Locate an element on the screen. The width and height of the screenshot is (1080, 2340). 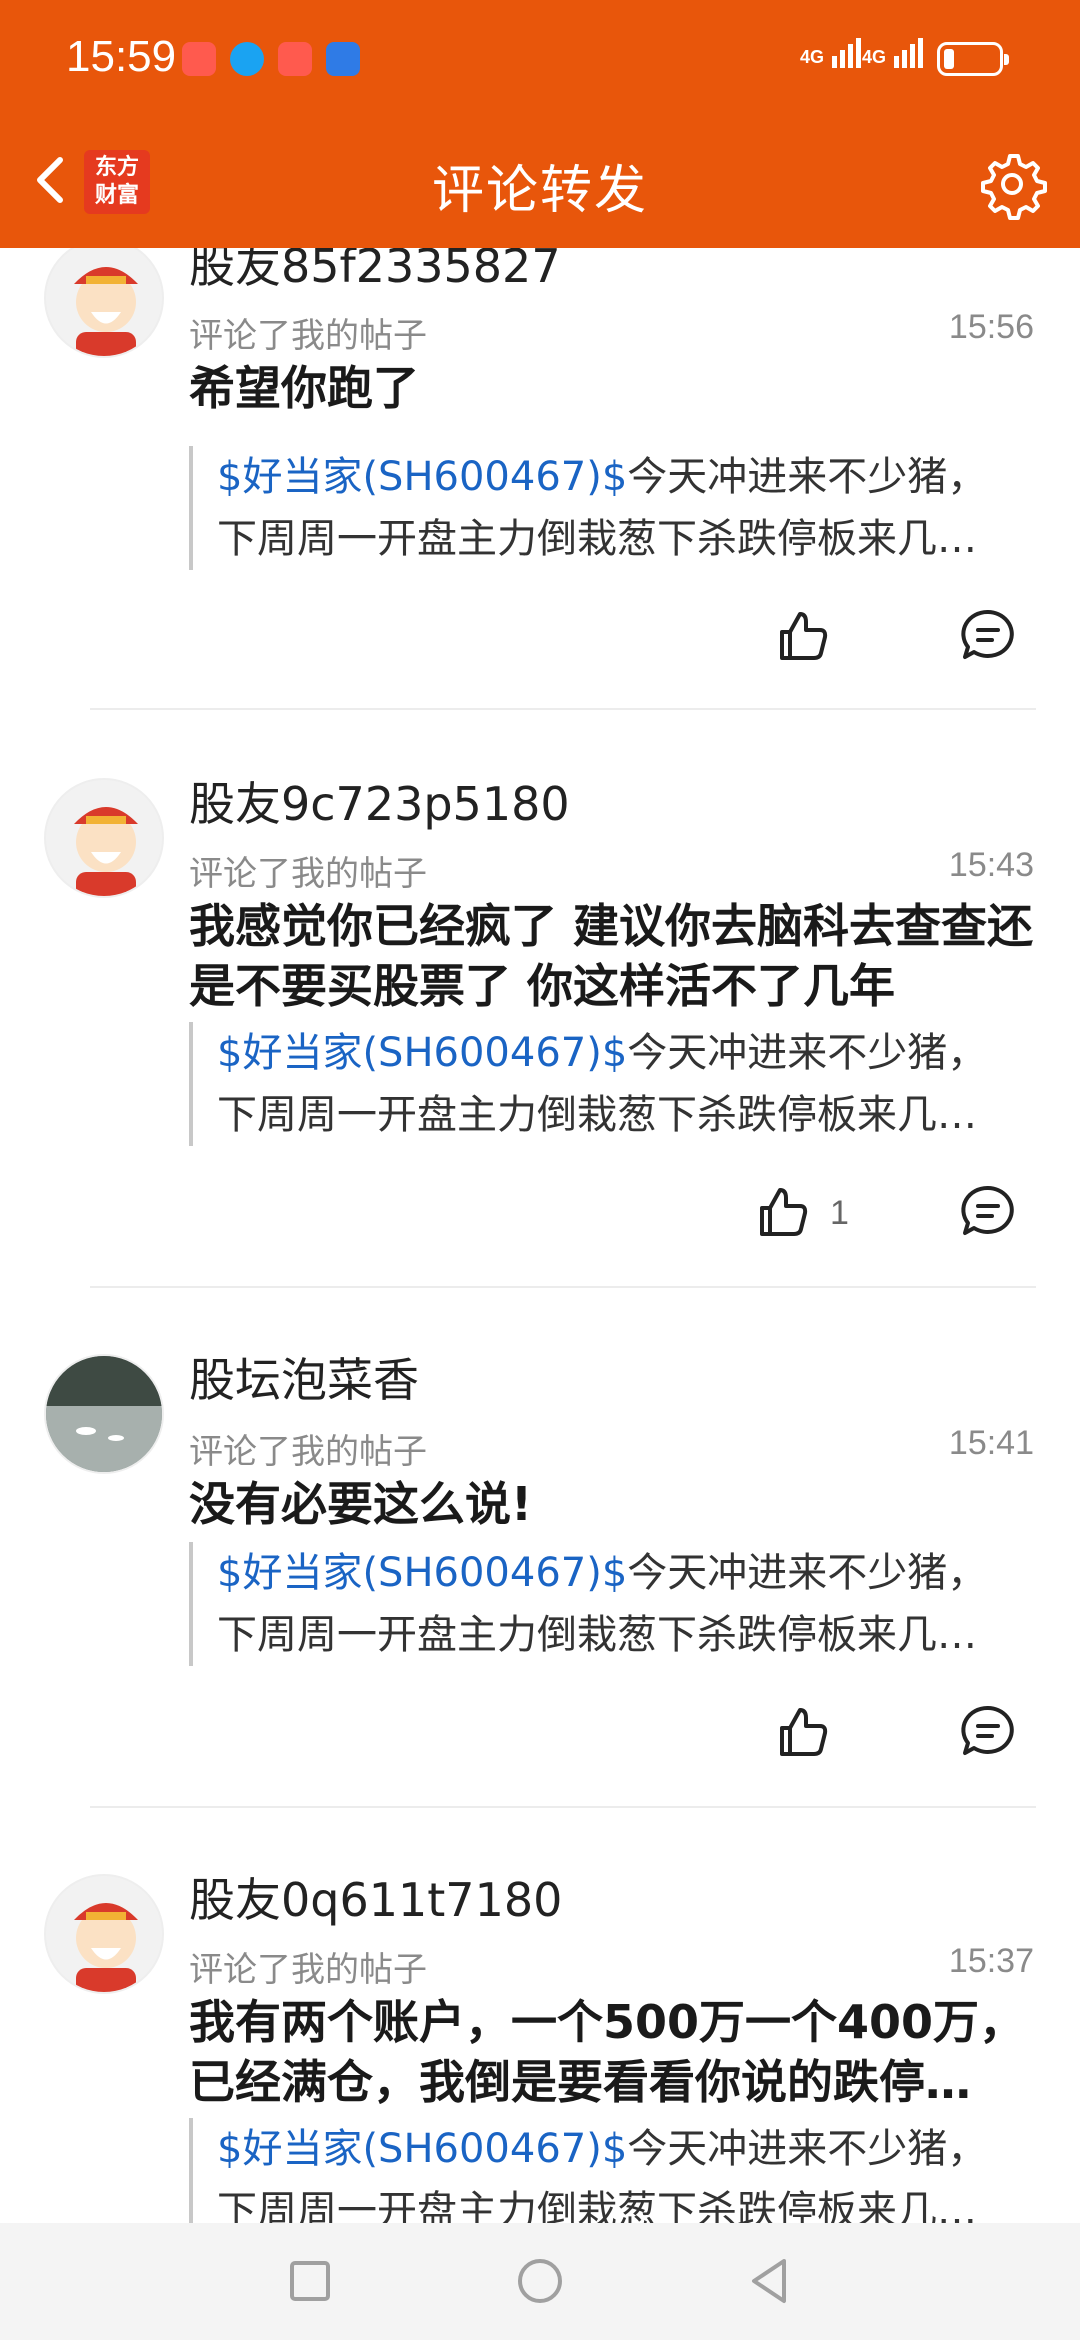
signal-indicator-2: 4G is located at coordinates (893, 57).